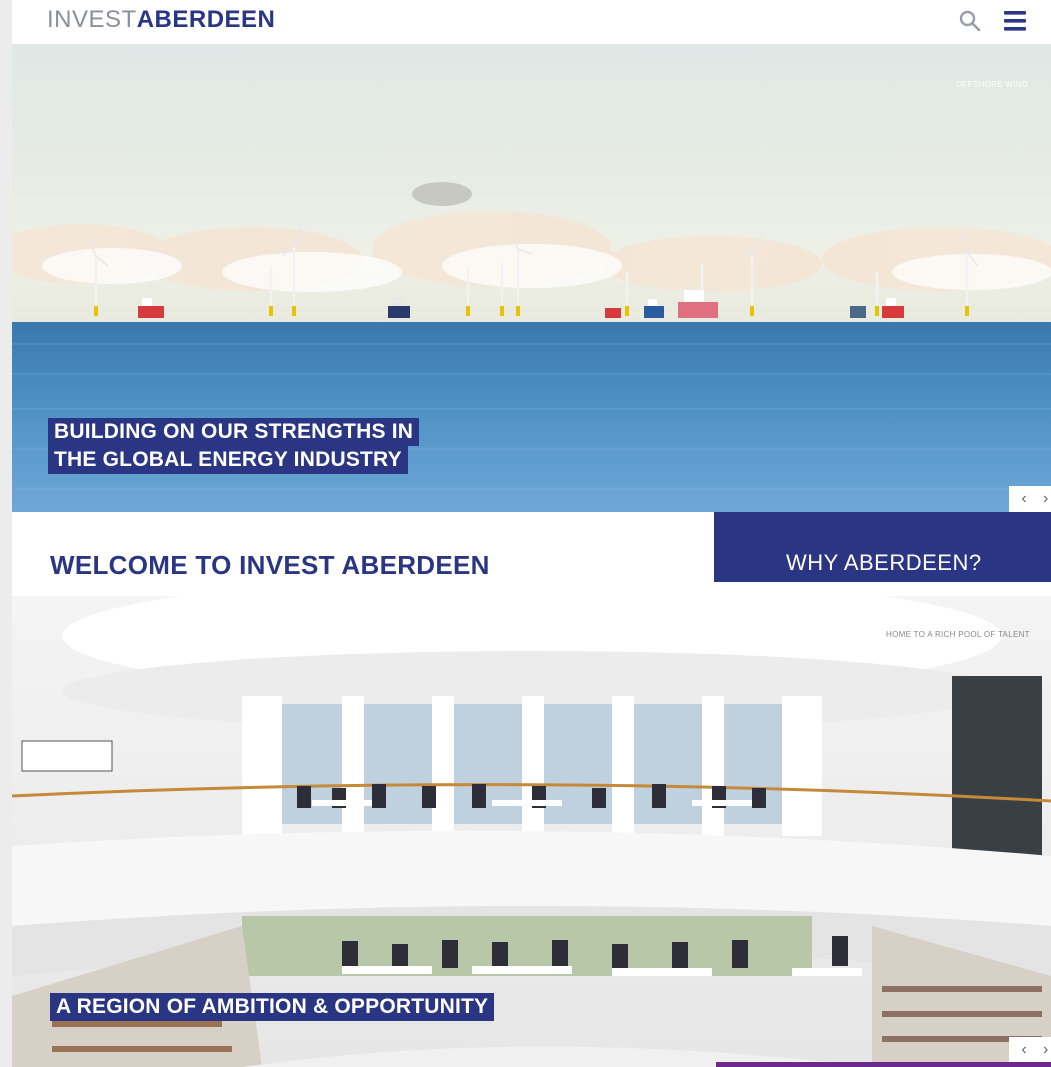 The height and width of the screenshot is (1067, 1051). I want to click on slider-prev-button-2: ‹, so click(1024, 1050).